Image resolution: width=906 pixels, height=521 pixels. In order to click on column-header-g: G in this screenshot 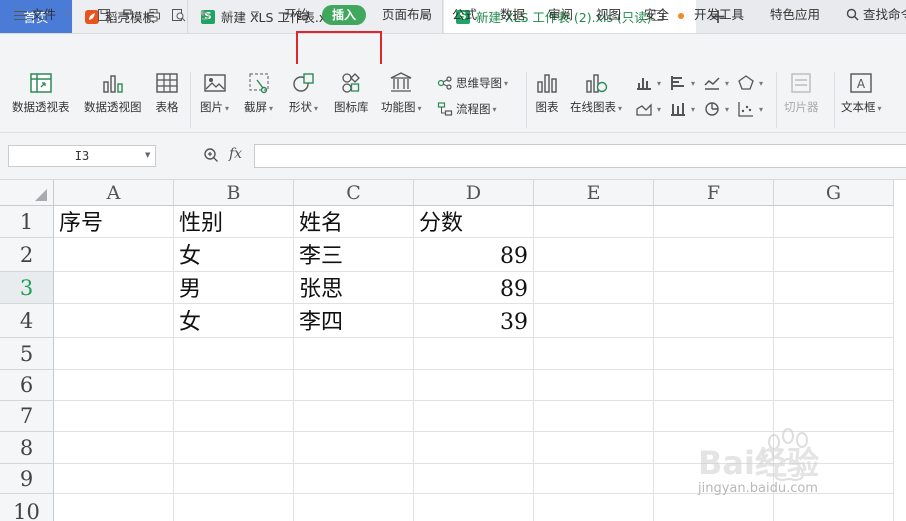, I will do `click(834, 193)`.